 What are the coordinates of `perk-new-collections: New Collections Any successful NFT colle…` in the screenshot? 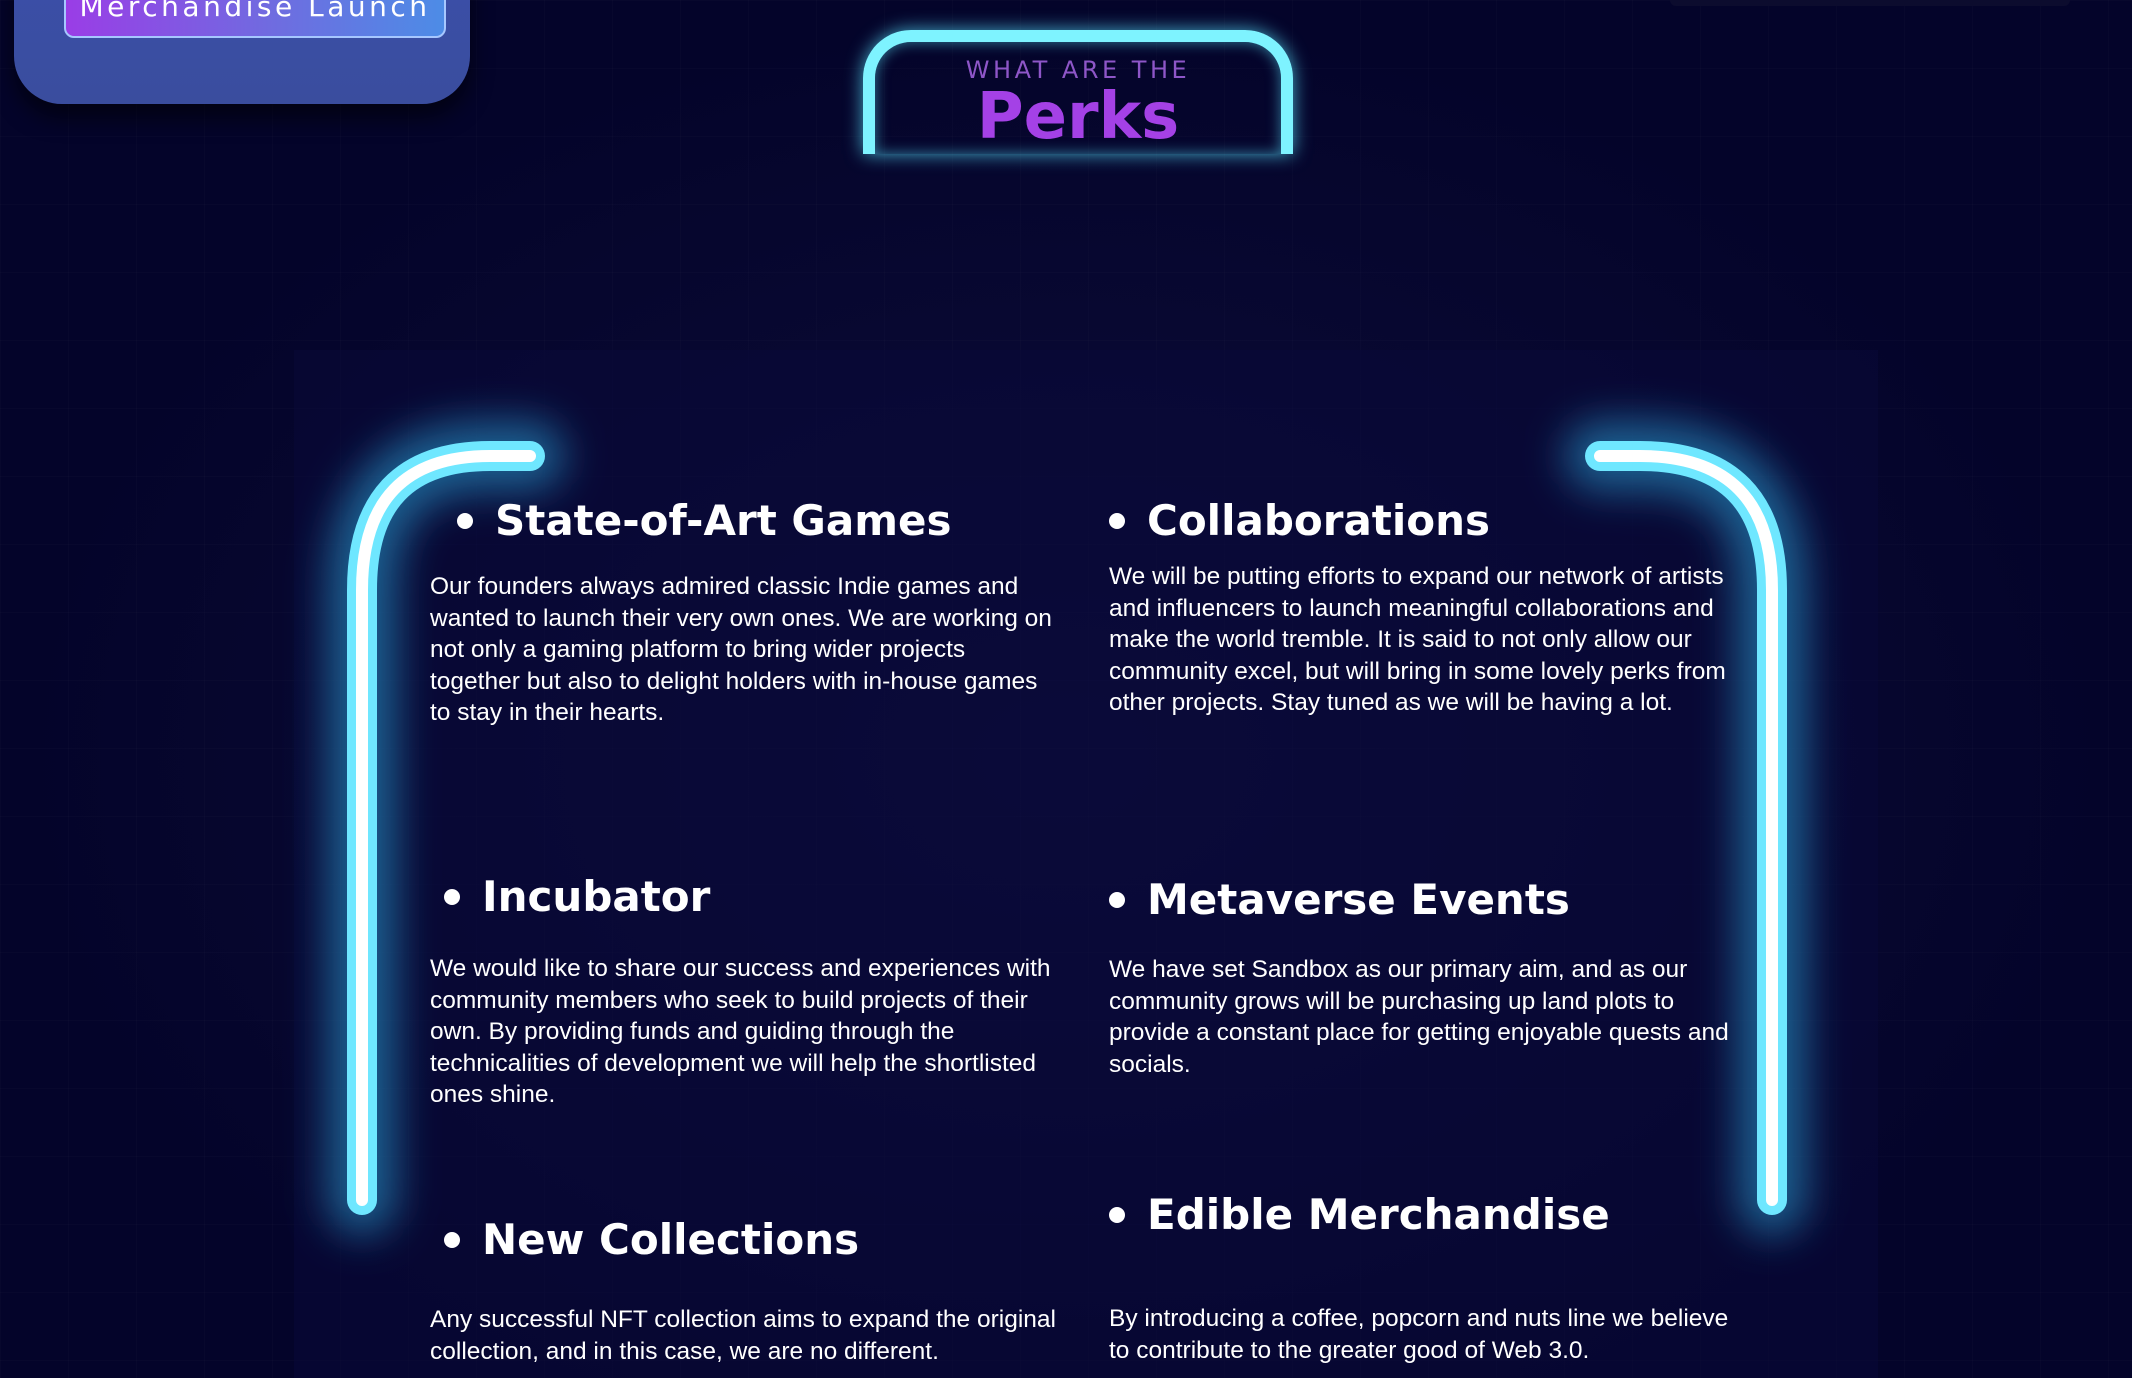 It's located at (745, 1291).